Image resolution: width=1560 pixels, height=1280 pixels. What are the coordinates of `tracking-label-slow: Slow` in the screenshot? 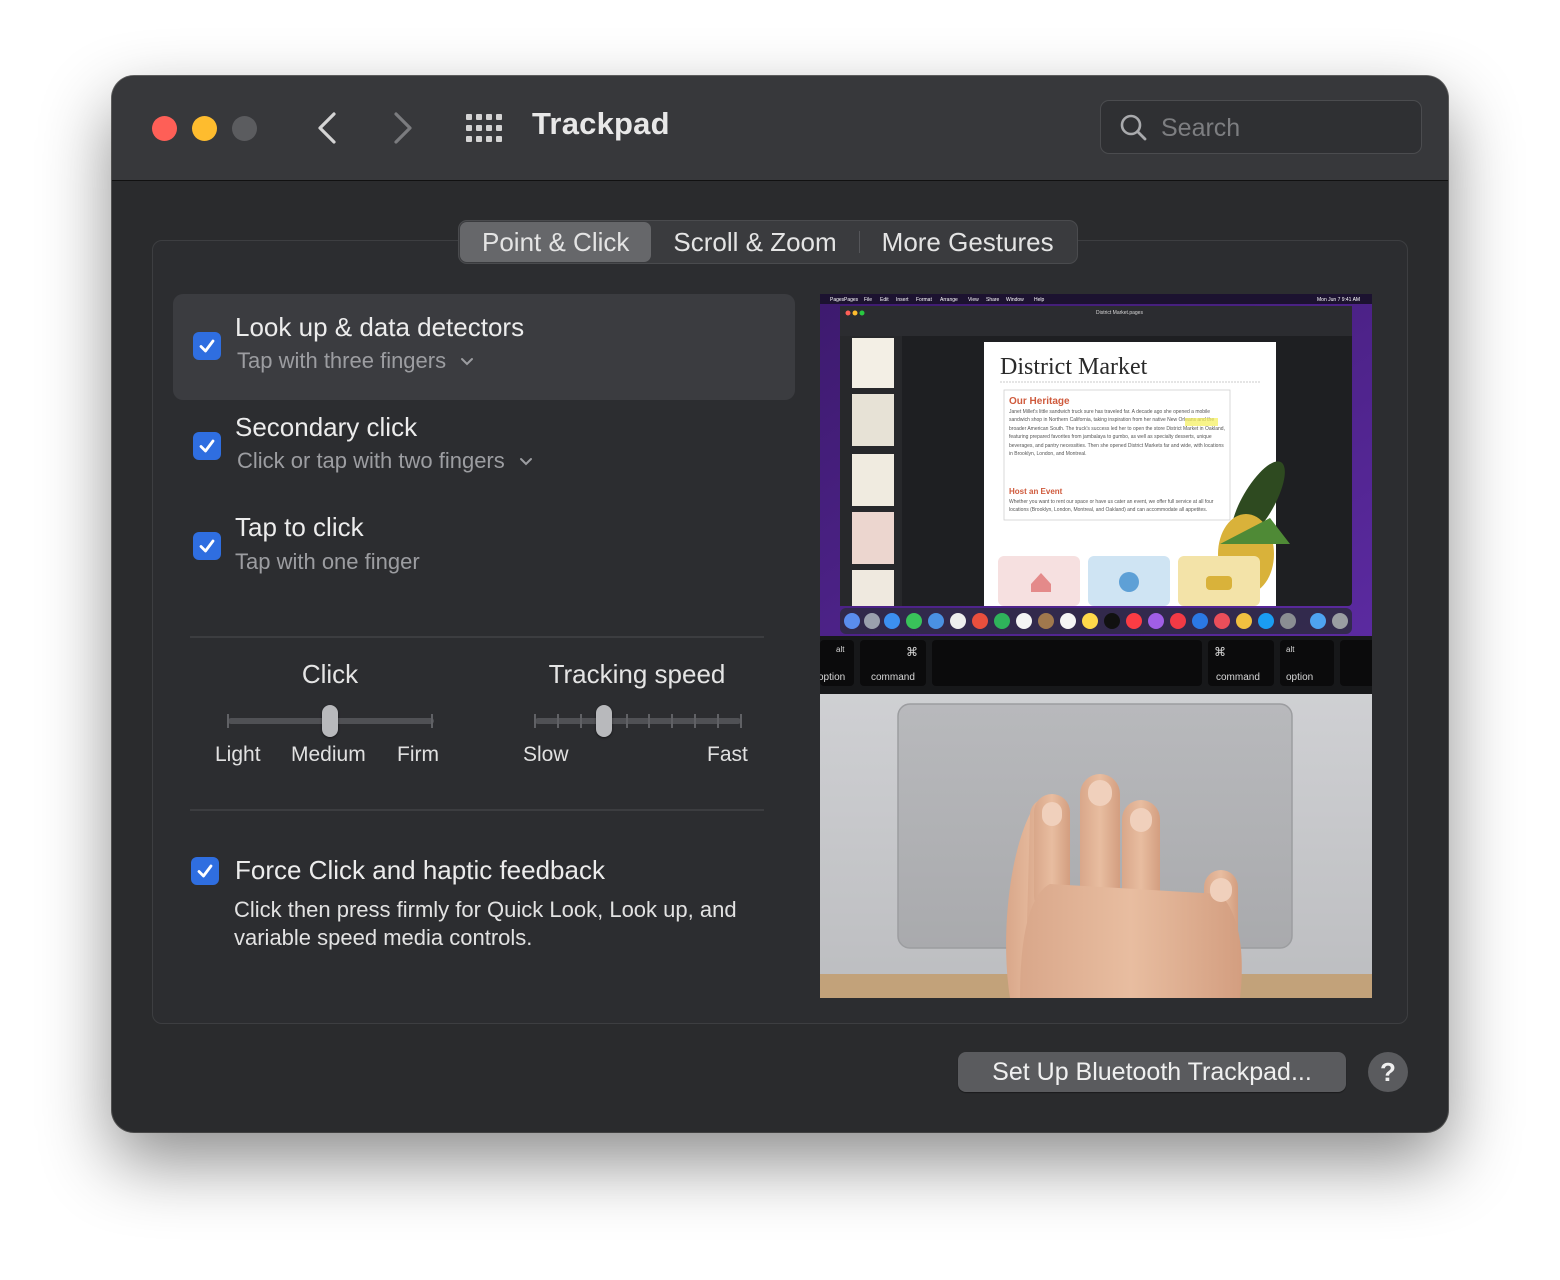 It's located at (546, 754).